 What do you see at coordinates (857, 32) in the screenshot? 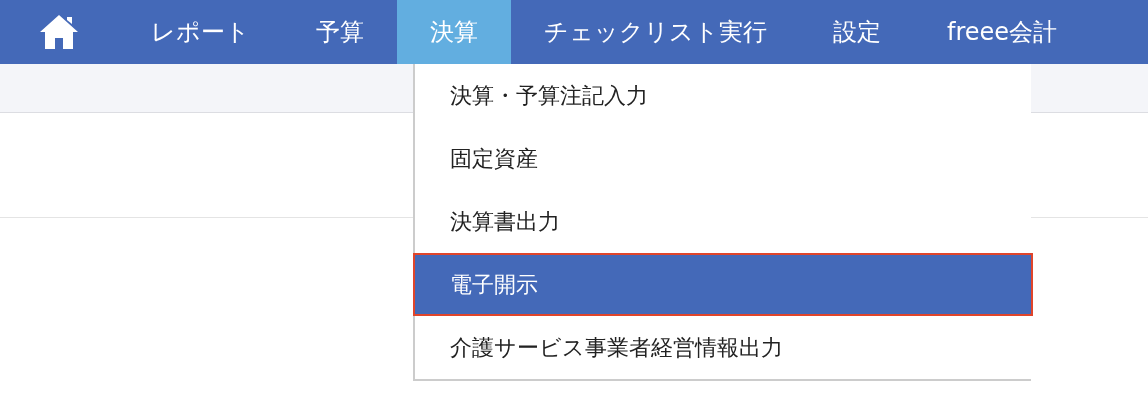
I see `nav-tab: 設定` at bounding box center [857, 32].